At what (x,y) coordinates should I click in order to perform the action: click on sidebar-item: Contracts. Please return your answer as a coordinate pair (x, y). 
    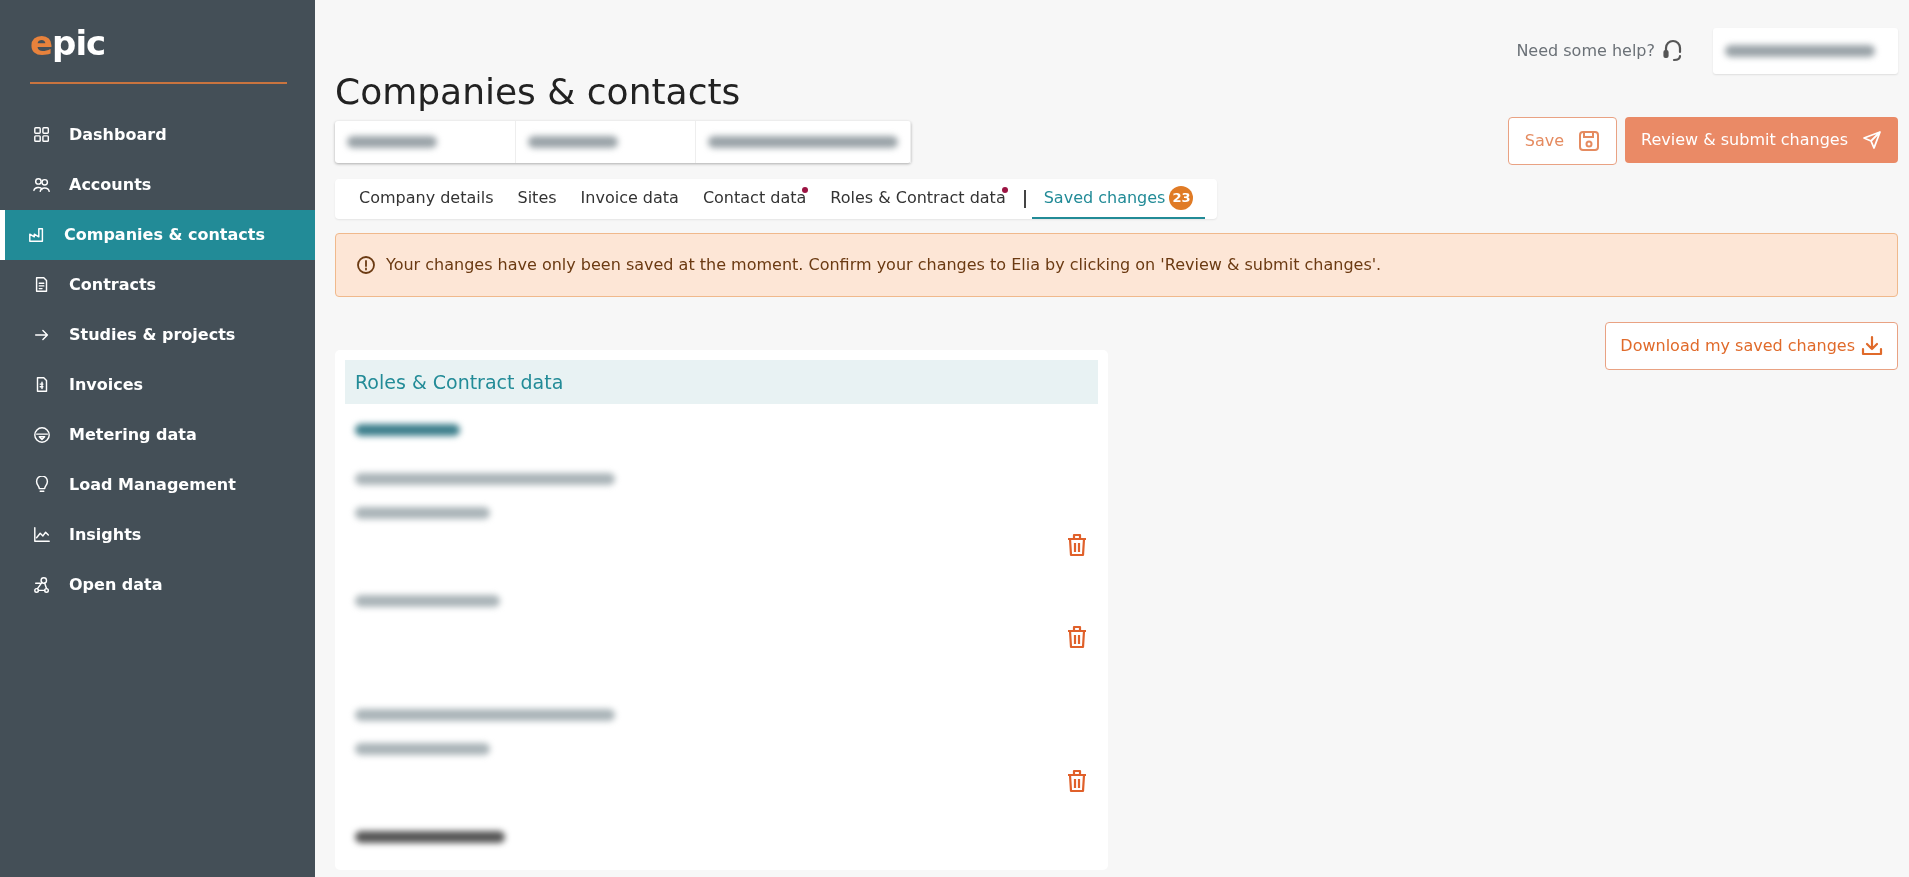
    Looking at the image, I should click on (157, 284).